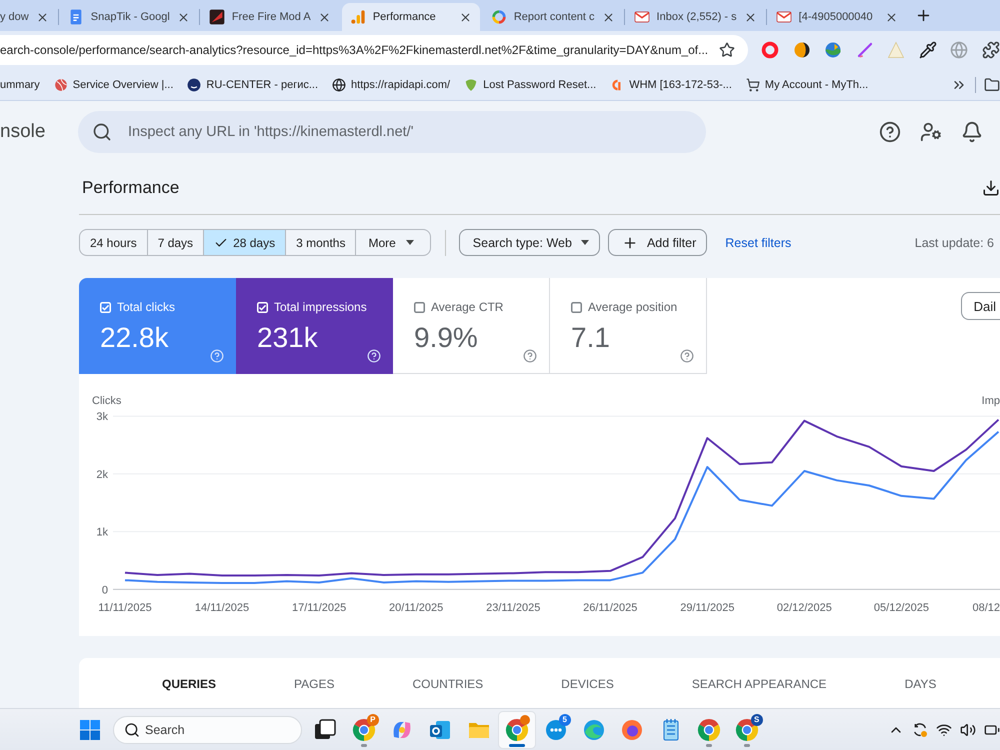 The height and width of the screenshot is (750, 1000). Describe the element at coordinates (339, 85) in the screenshot. I see `globe-icon` at that location.